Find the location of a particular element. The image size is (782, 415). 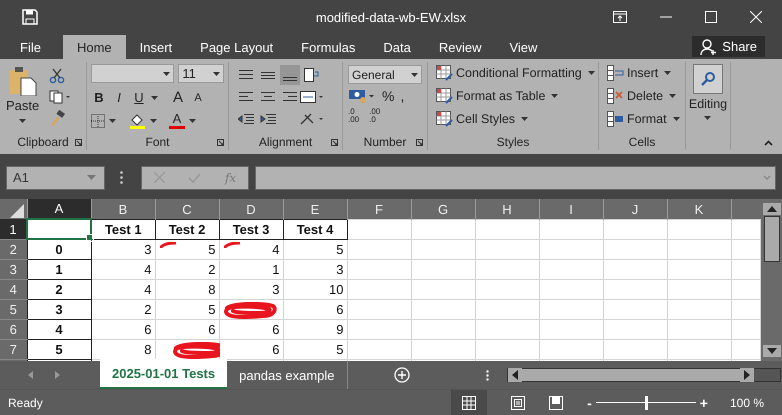

column-header: C is located at coordinates (187, 209).